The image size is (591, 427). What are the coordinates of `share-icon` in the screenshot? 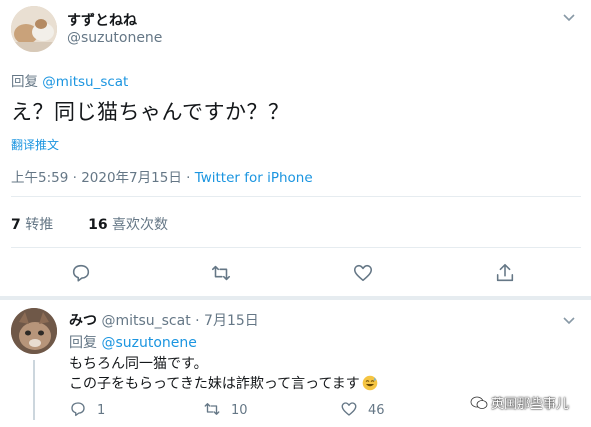 It's located at (505, 273).